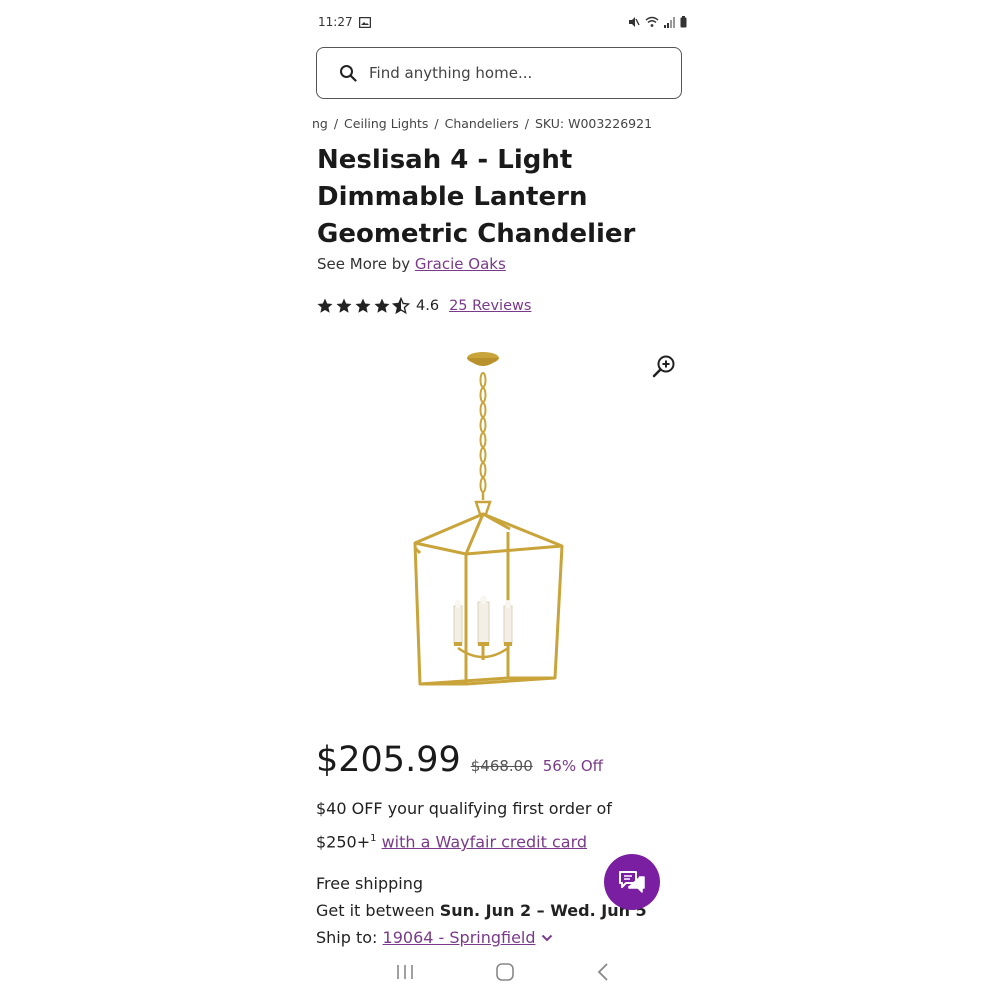 This screenshot has width=1000, height=1000. Describe the element at coordinates (664, 366) in the screenshot. I see `zoom-in-icon` at that location.